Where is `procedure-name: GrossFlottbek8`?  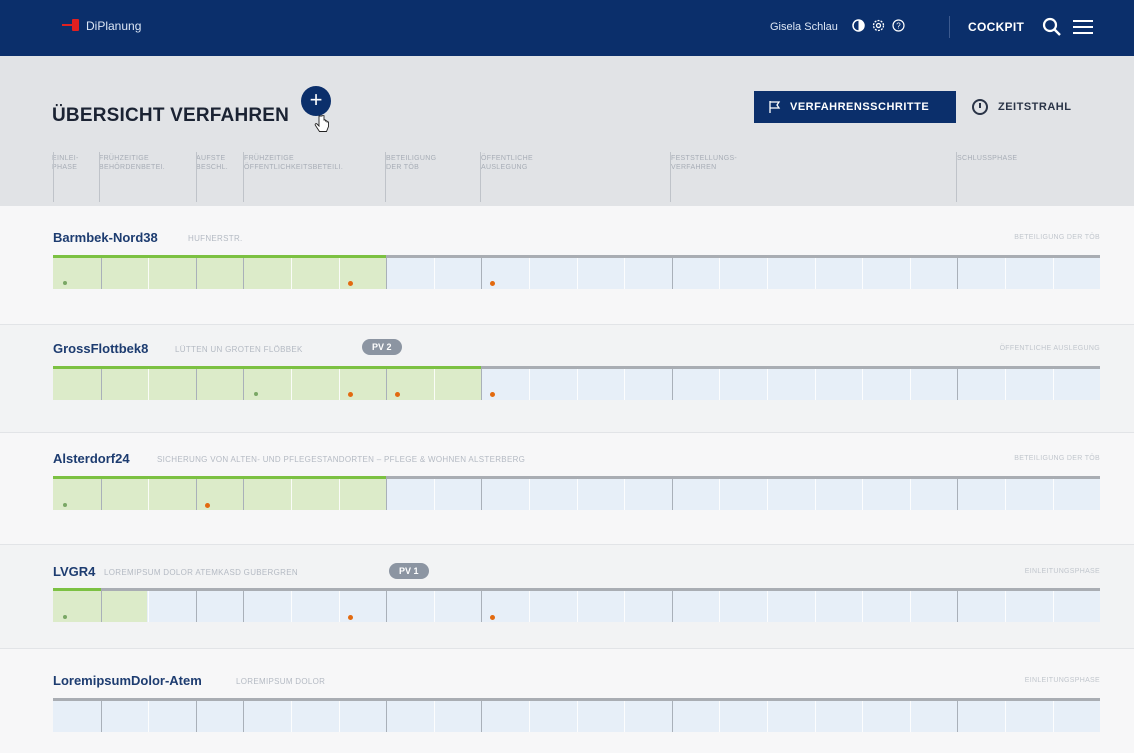 procedure-name: GrossFlottbek8 is located at coordinates (100, 348).